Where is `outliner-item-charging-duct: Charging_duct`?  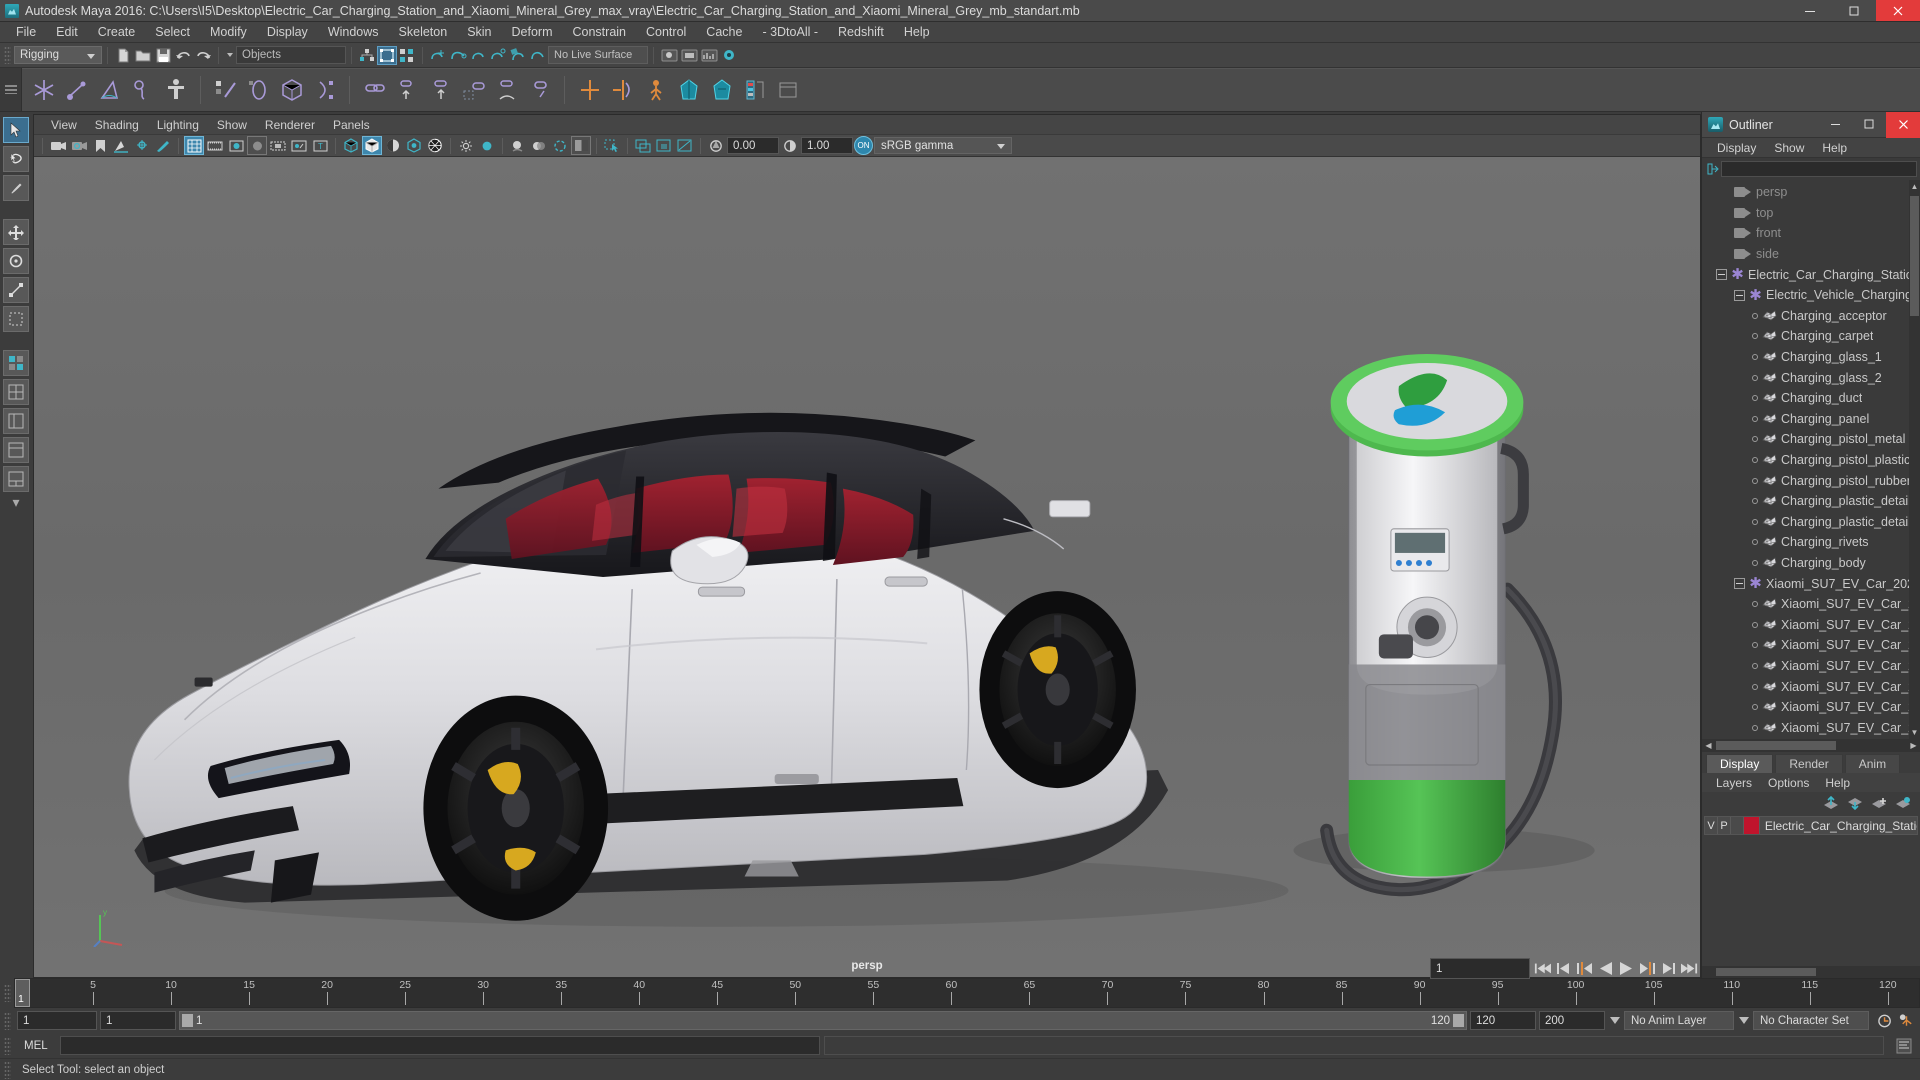
outliner-item-charging-duct: Charging_duct is located at coordinates (1812, 398).